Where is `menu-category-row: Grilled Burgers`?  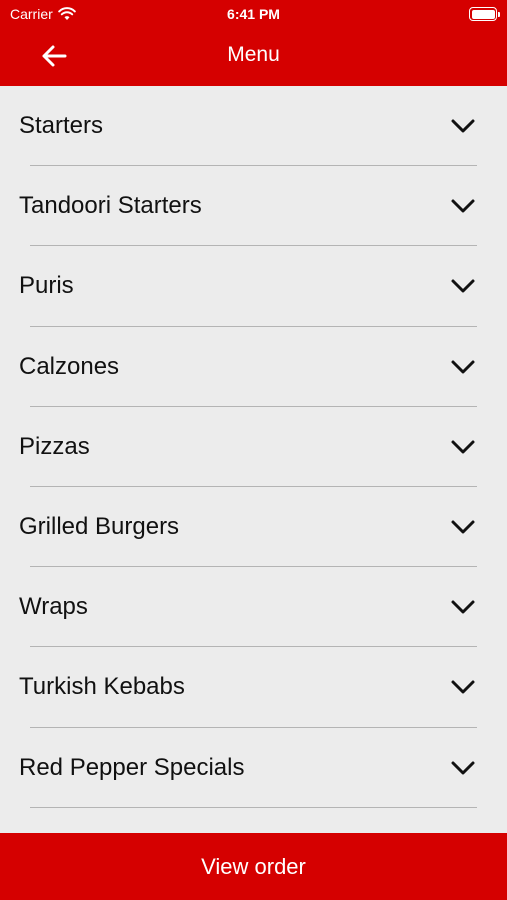
menu-category-row: Grilled Burgers is located at coordinates (253, 527).